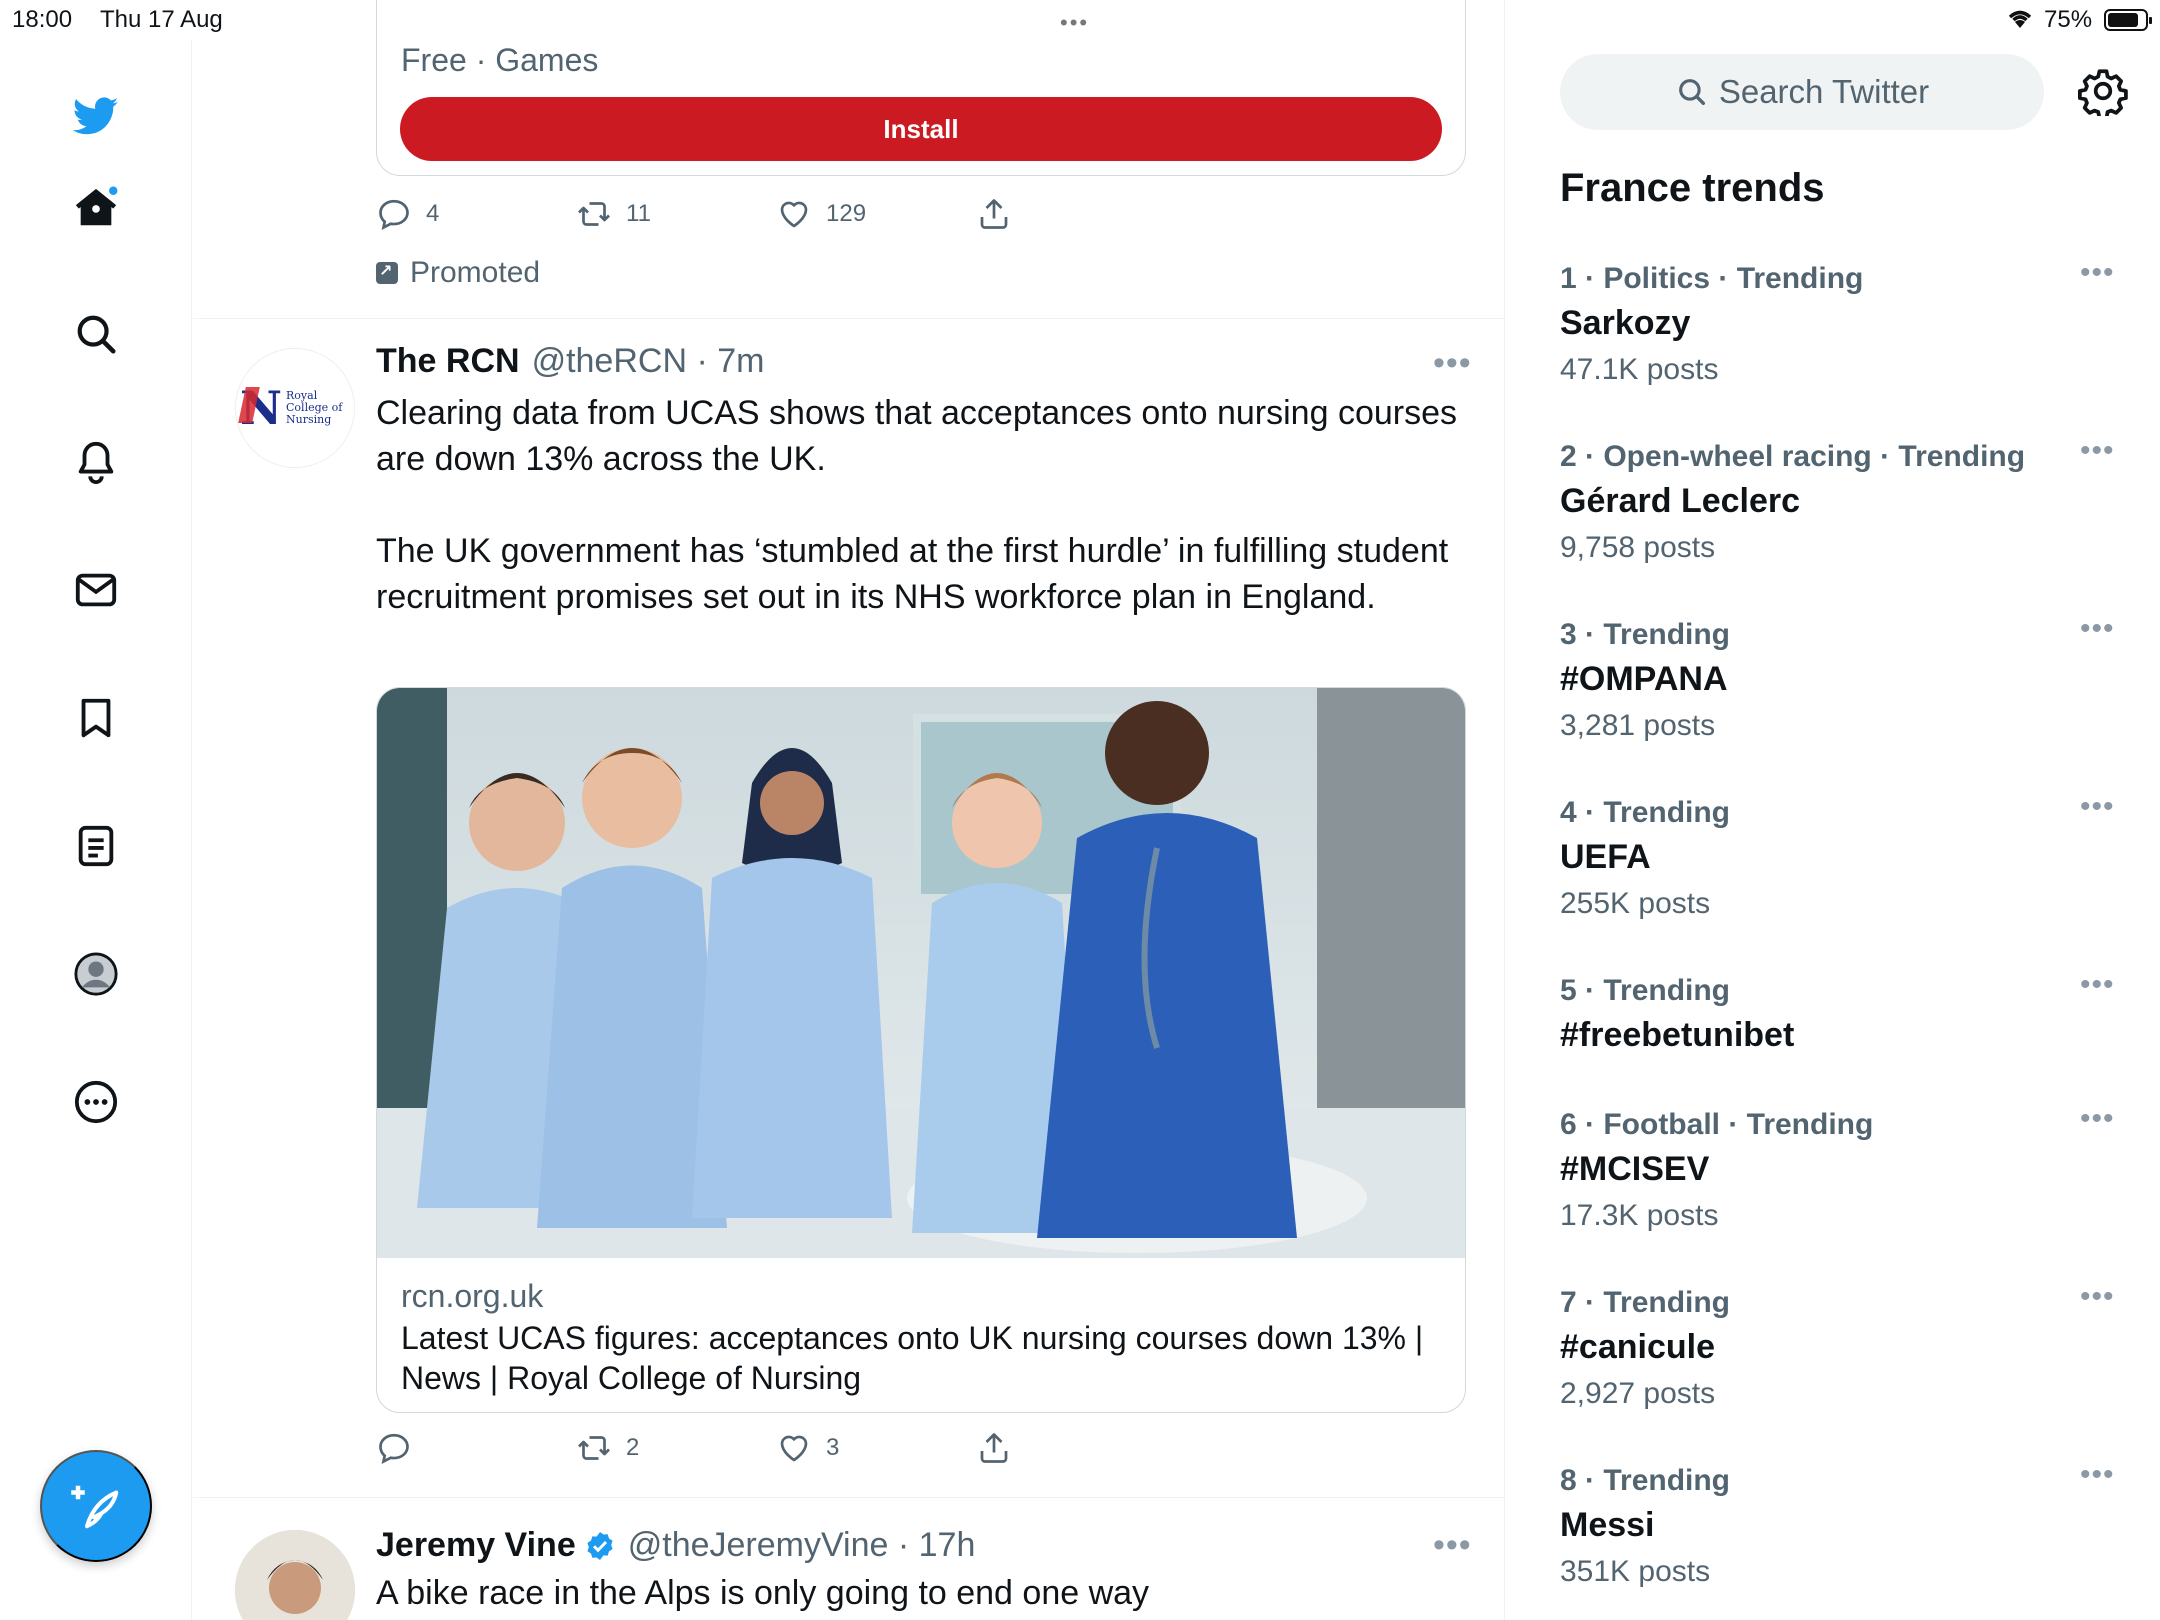 The height and width of the screenshot is (1620, 2160). What do you see at coordinates (726, 1450) in the screenshot?
I see `tweet-action-bar: 2 3` at bounding box center [726, 1450].